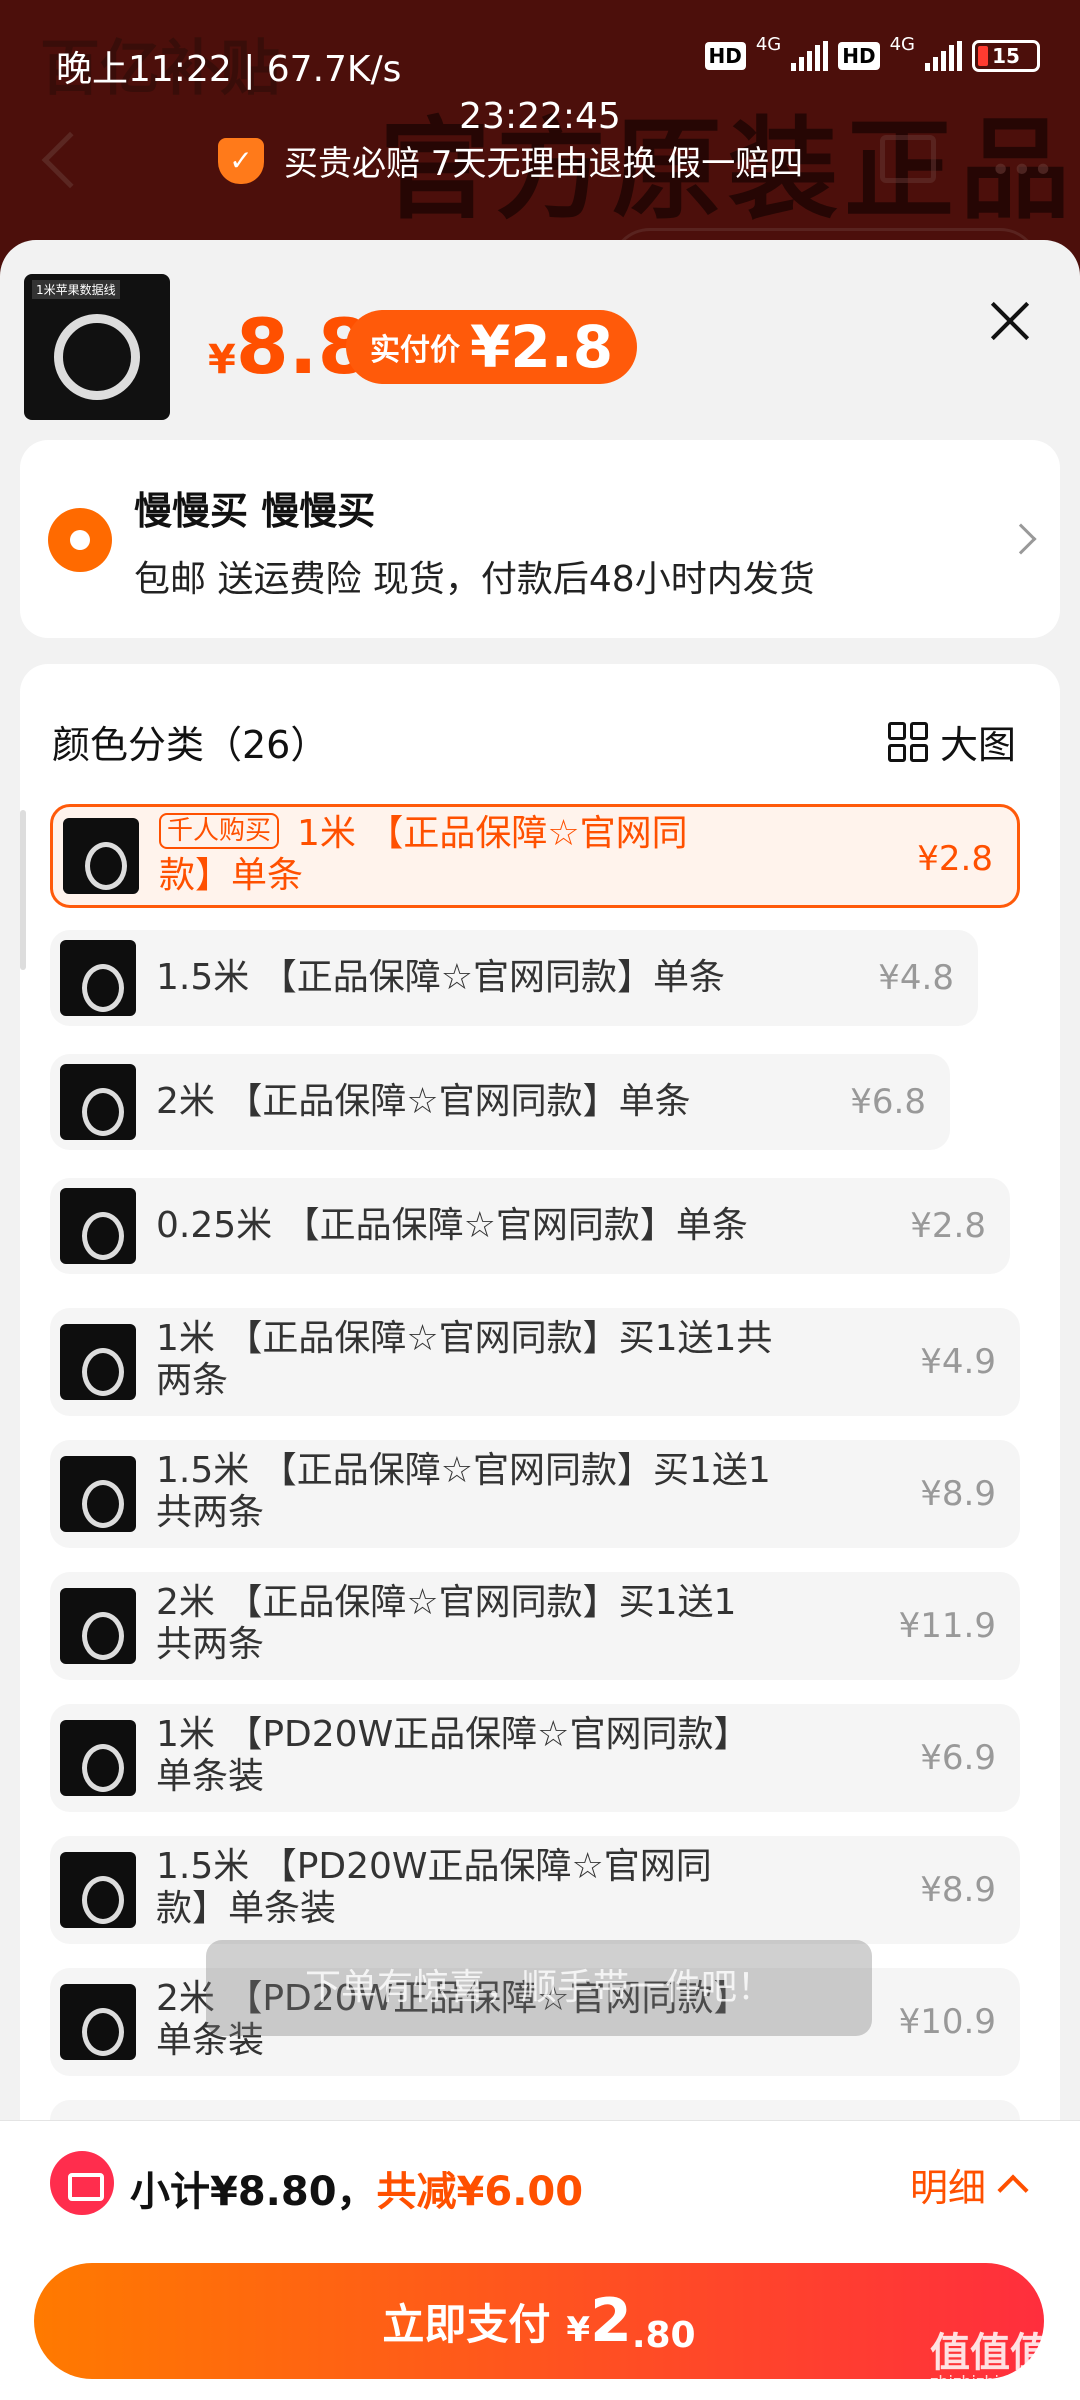 The width and height of the screenshot is (1080, 2400). I want to click on option-item: 1.5米 【正品保障☆官网同款】买1送1 共两条 ¥8.9, so click(535, 1494).